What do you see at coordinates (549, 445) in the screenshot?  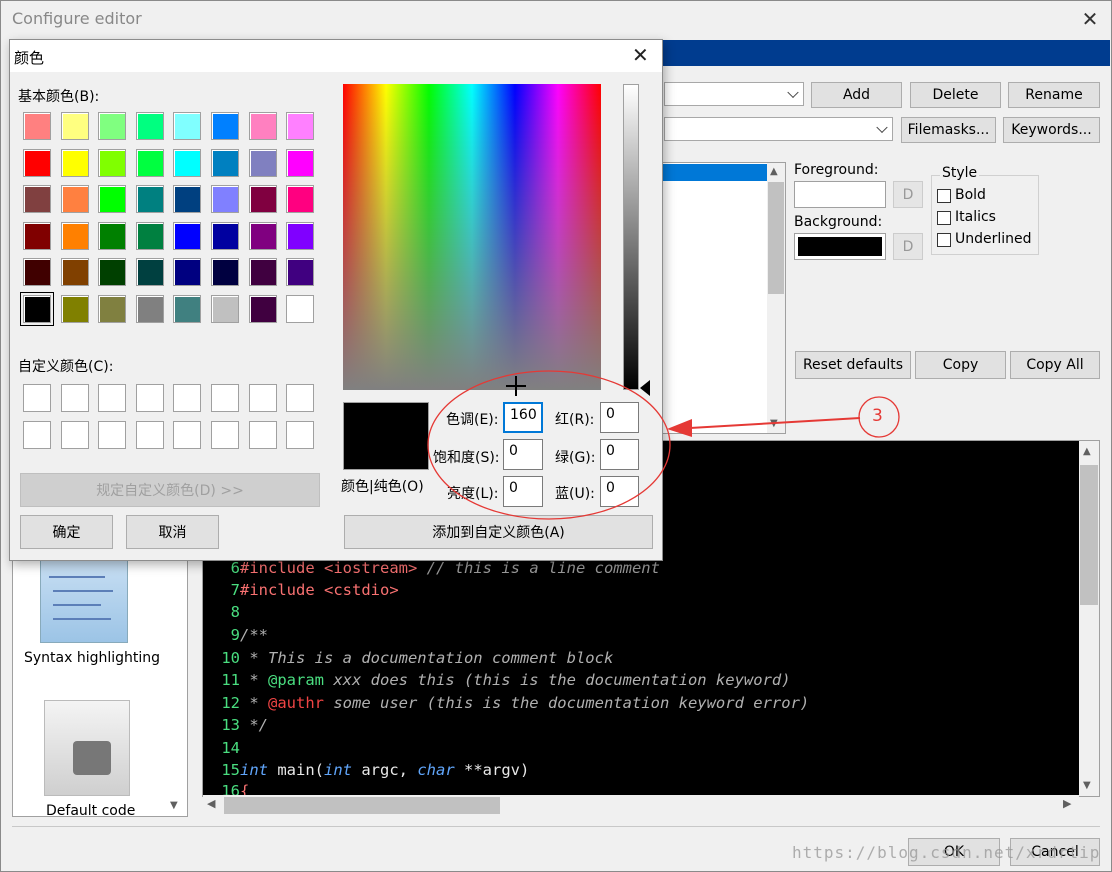 I see `annotation-ellipse` at bounding box center [549, 445].